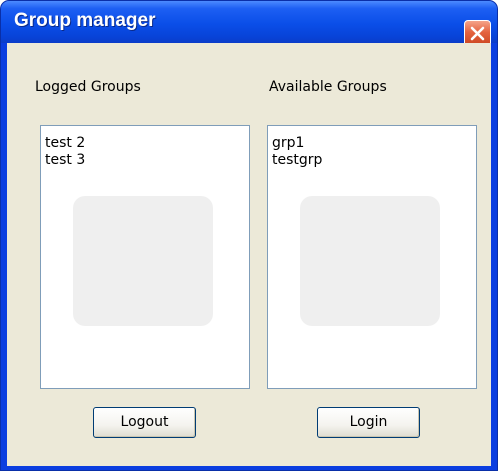  What do you see at coordinates (477, 33) in the screenshot?
I see `close-icon` at bounding box center [477, 33].